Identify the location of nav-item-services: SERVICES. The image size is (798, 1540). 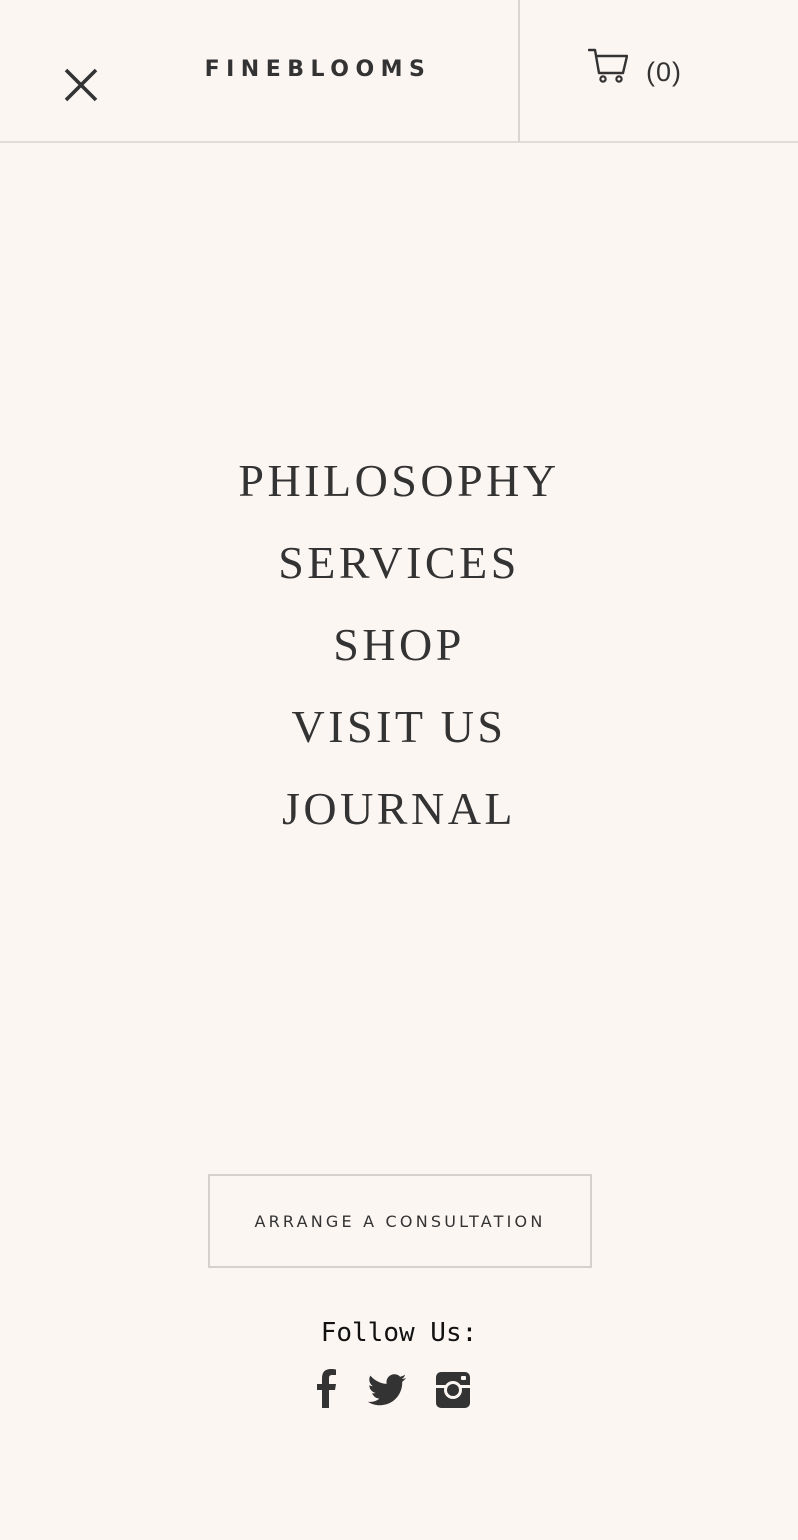
(399, 563).